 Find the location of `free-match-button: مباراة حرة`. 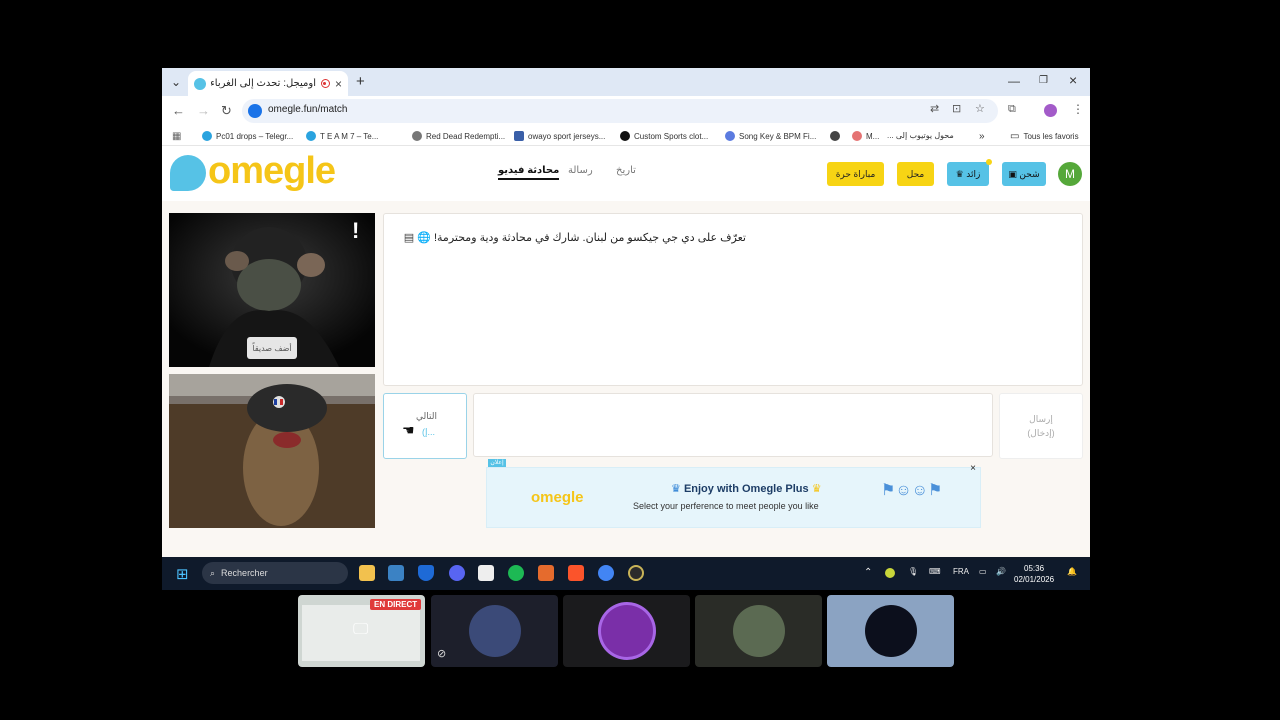

free-match-button: مباراة حرة is located at coordinates (855, 174).